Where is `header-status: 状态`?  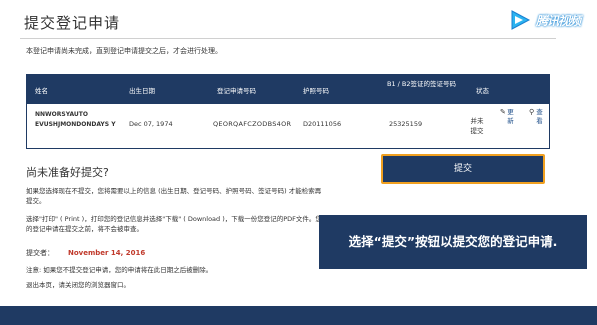 header-status: 状态 is located at coordinates (482, 91).